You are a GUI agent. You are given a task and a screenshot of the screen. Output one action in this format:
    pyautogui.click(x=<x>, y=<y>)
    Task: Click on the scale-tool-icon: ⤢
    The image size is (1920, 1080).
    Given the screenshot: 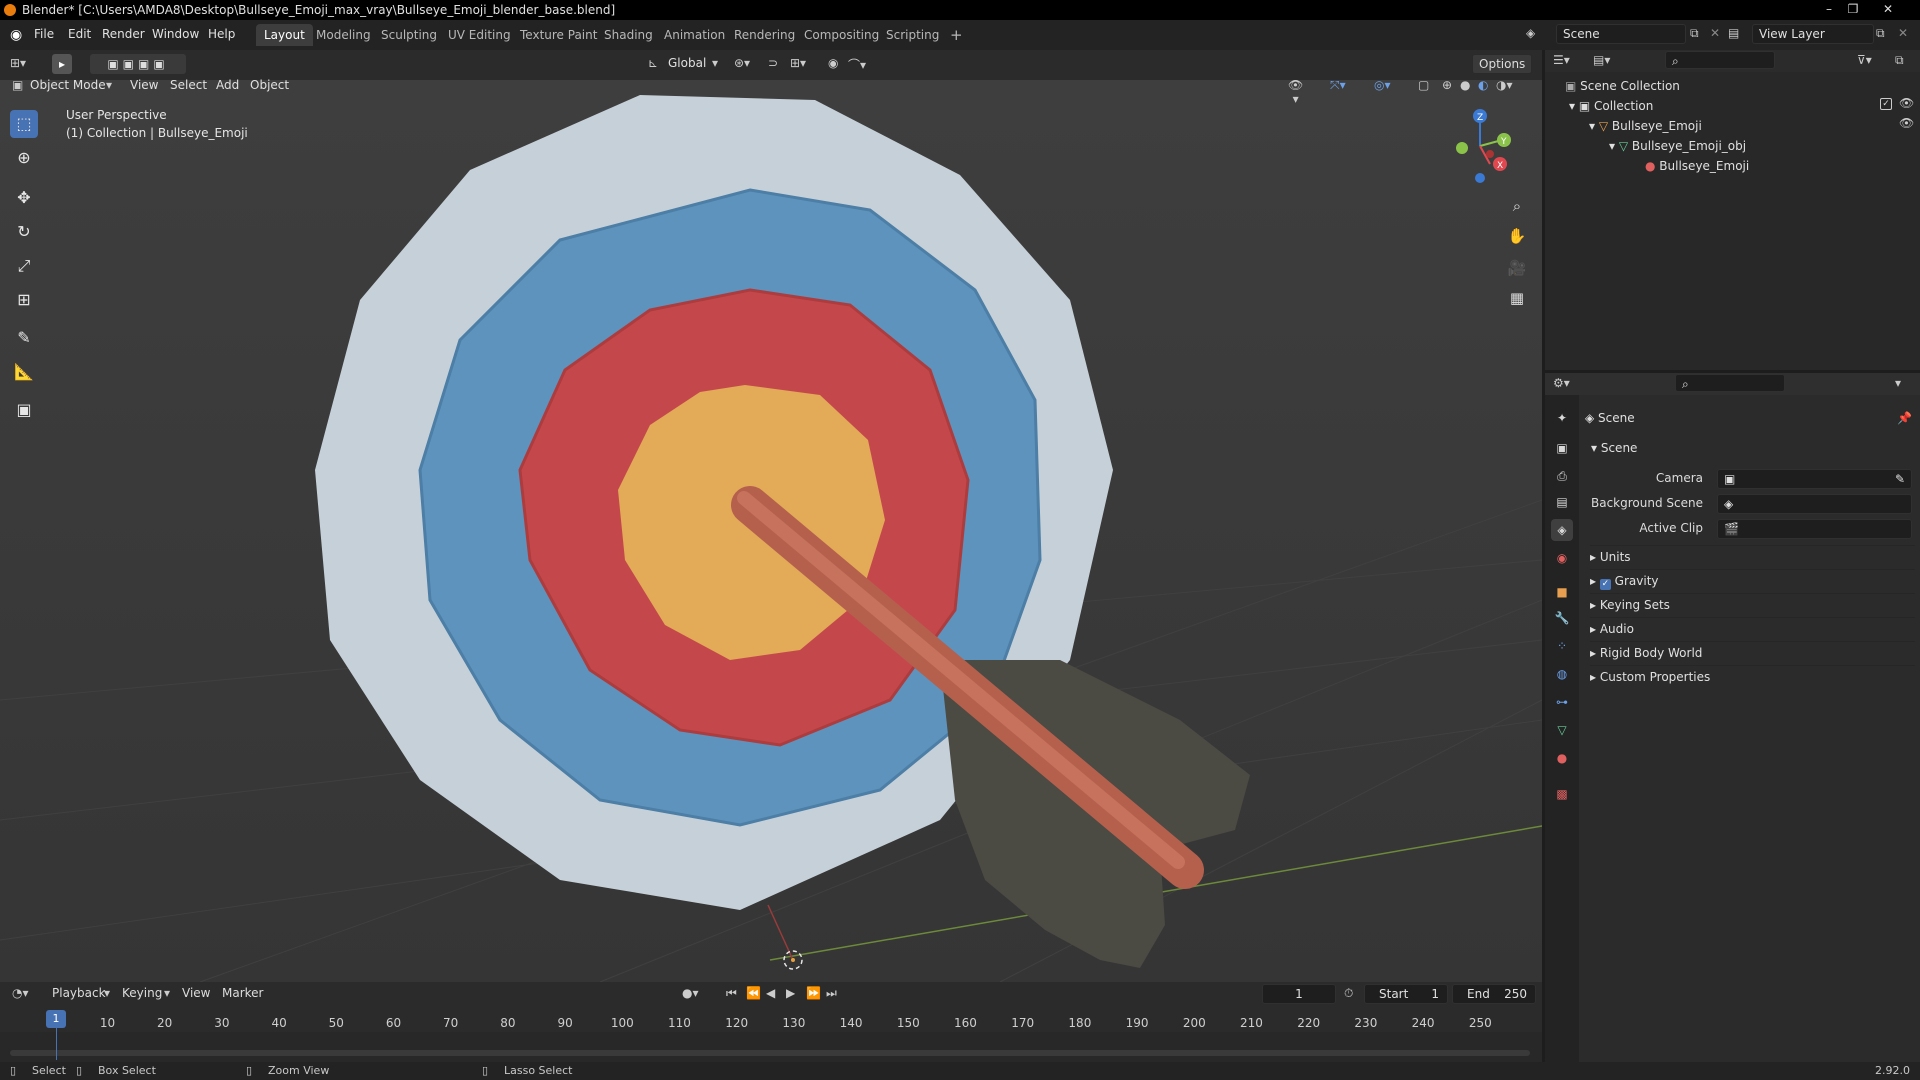 What is the action you would take?
    pyautogui.click(x=24, y=266)
    